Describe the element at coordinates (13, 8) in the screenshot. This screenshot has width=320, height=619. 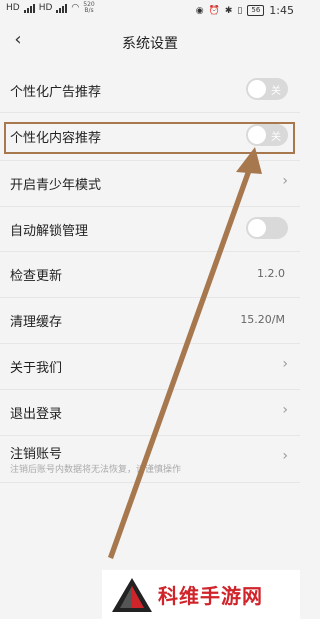
I see `hd-indicator: HD` at that location.